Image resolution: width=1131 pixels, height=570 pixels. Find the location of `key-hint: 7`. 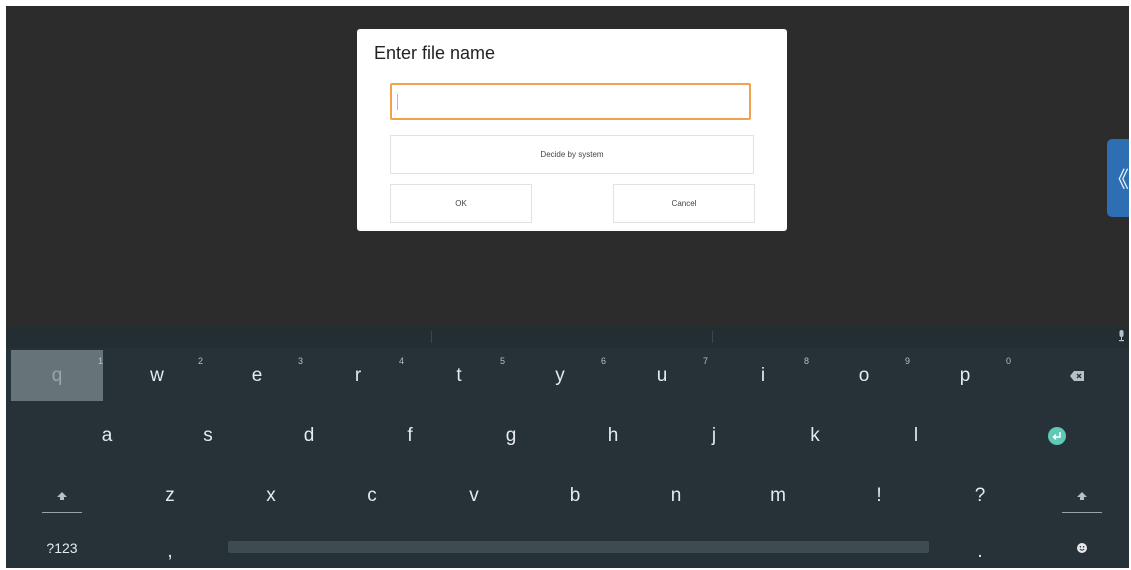

key-hint: 7 is located at coordinates (705, 361).